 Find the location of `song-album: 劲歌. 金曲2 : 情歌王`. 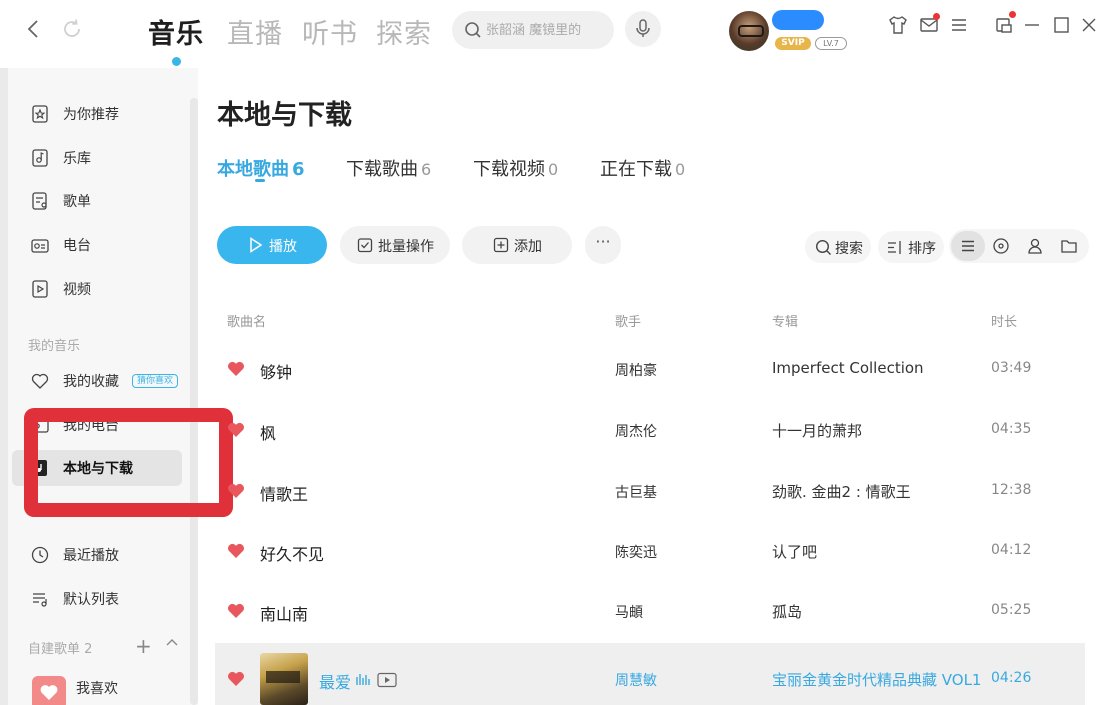

song-album: 劲歌. 金曲2 : 情歌王 is located at coordinates (841, 491).